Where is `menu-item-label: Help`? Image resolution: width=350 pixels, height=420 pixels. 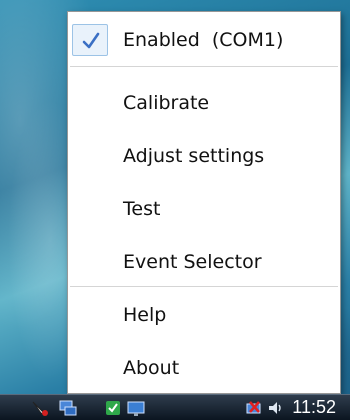
menu-item-label: Help is located at coordinates (145, 315).